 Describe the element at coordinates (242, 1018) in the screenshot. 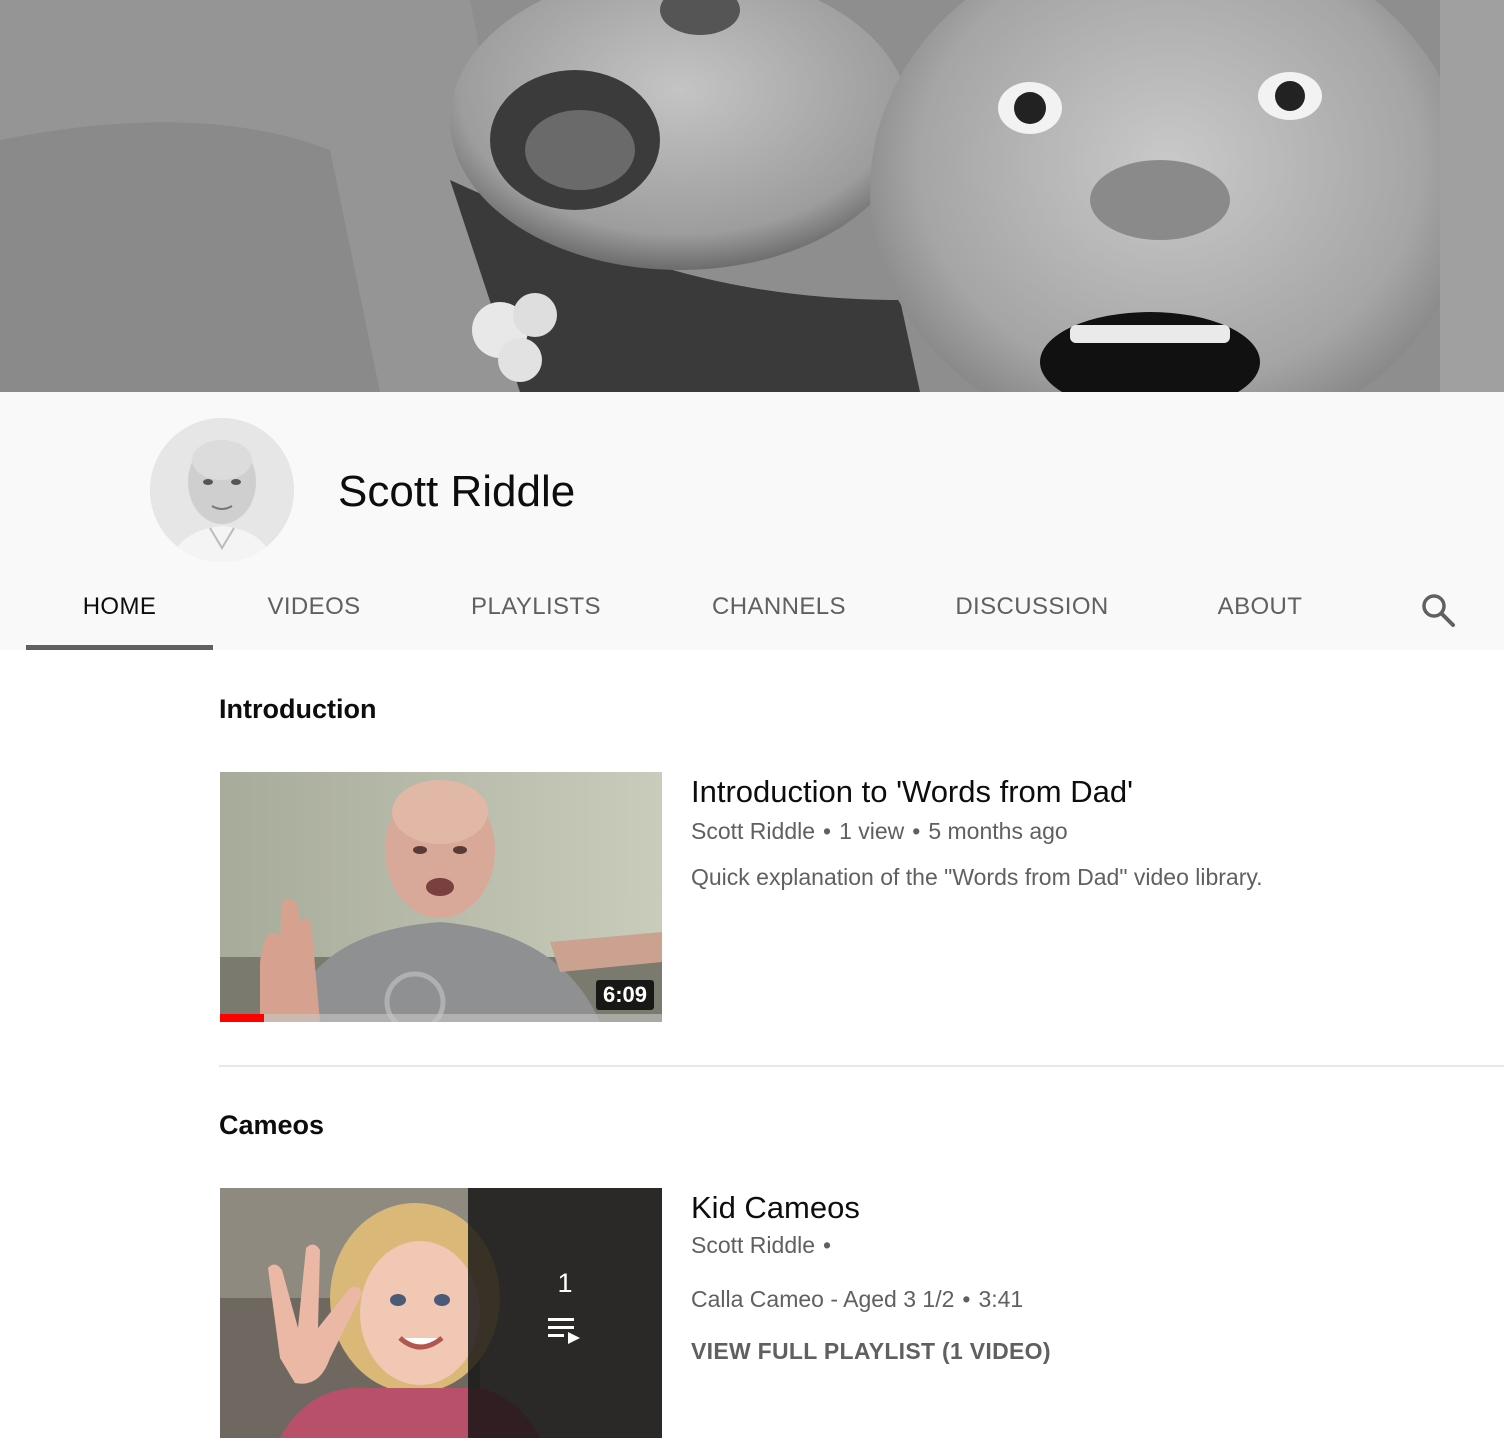

I see `watch-progress-fill` at that location.